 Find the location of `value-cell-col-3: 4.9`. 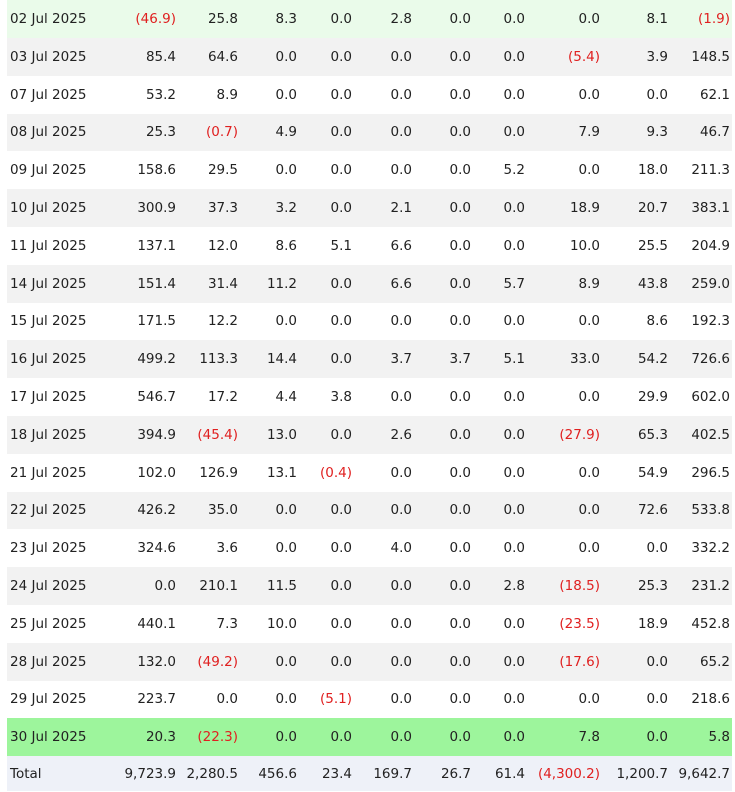

value-cell-col-3: 4.9 is located at coordinates (286, 132).